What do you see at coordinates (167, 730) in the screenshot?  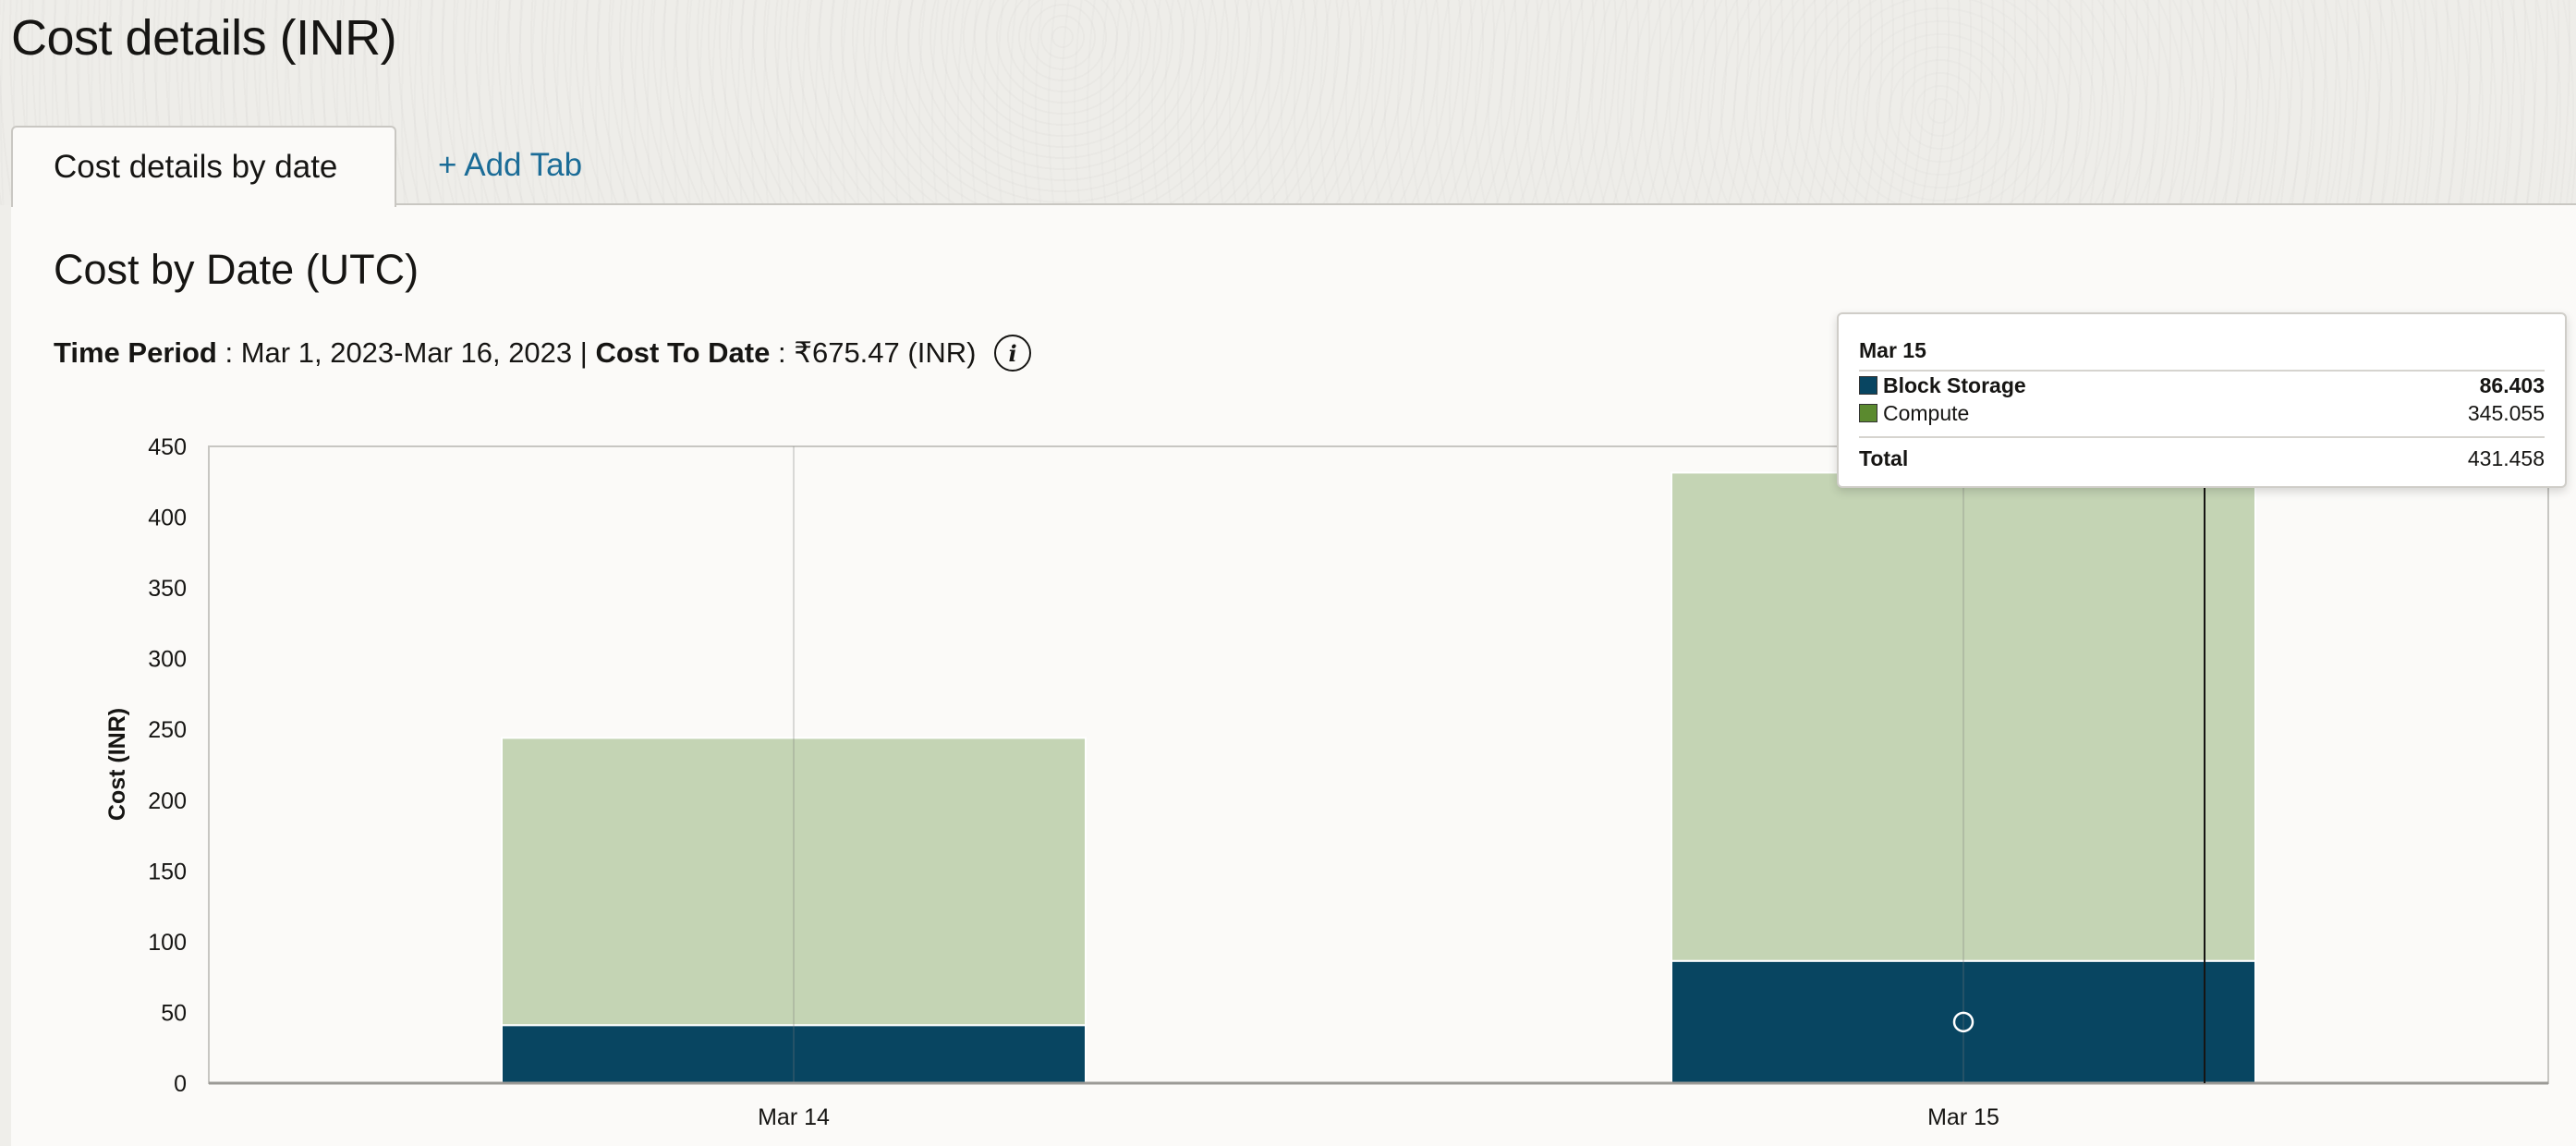 I see `y-tick-label: 250` at bounding box center [167, 730].